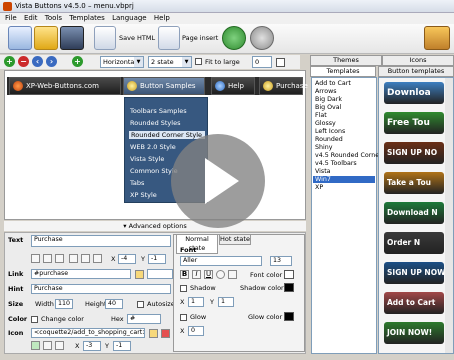 This screenshot has height=360, width=454. What do you see at coordinates (157, 259) in the screenshot?
I see `text-y-input: -1` at bounding box center [157, 259].